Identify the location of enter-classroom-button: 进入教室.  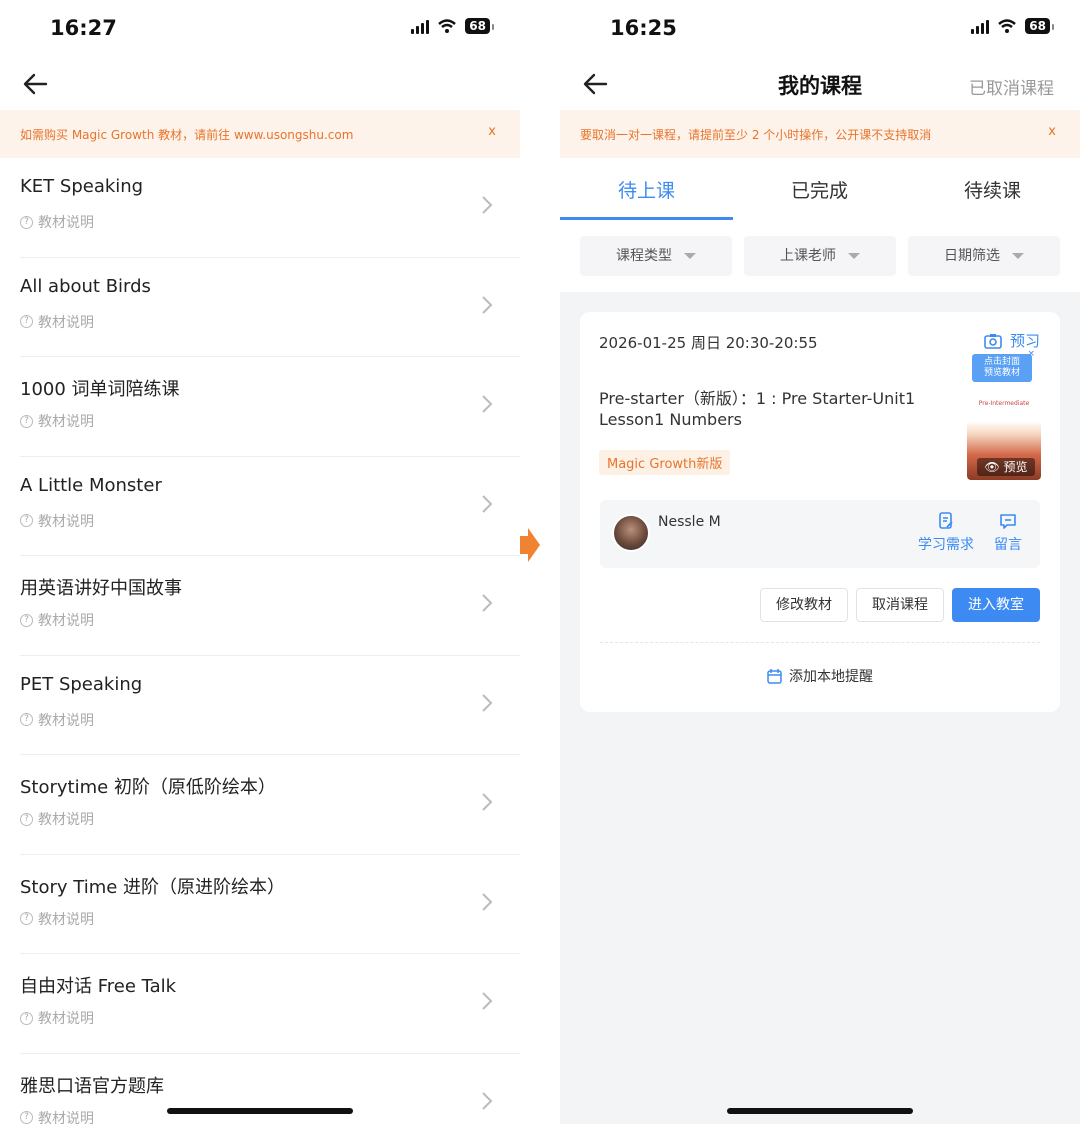
(996, 605).